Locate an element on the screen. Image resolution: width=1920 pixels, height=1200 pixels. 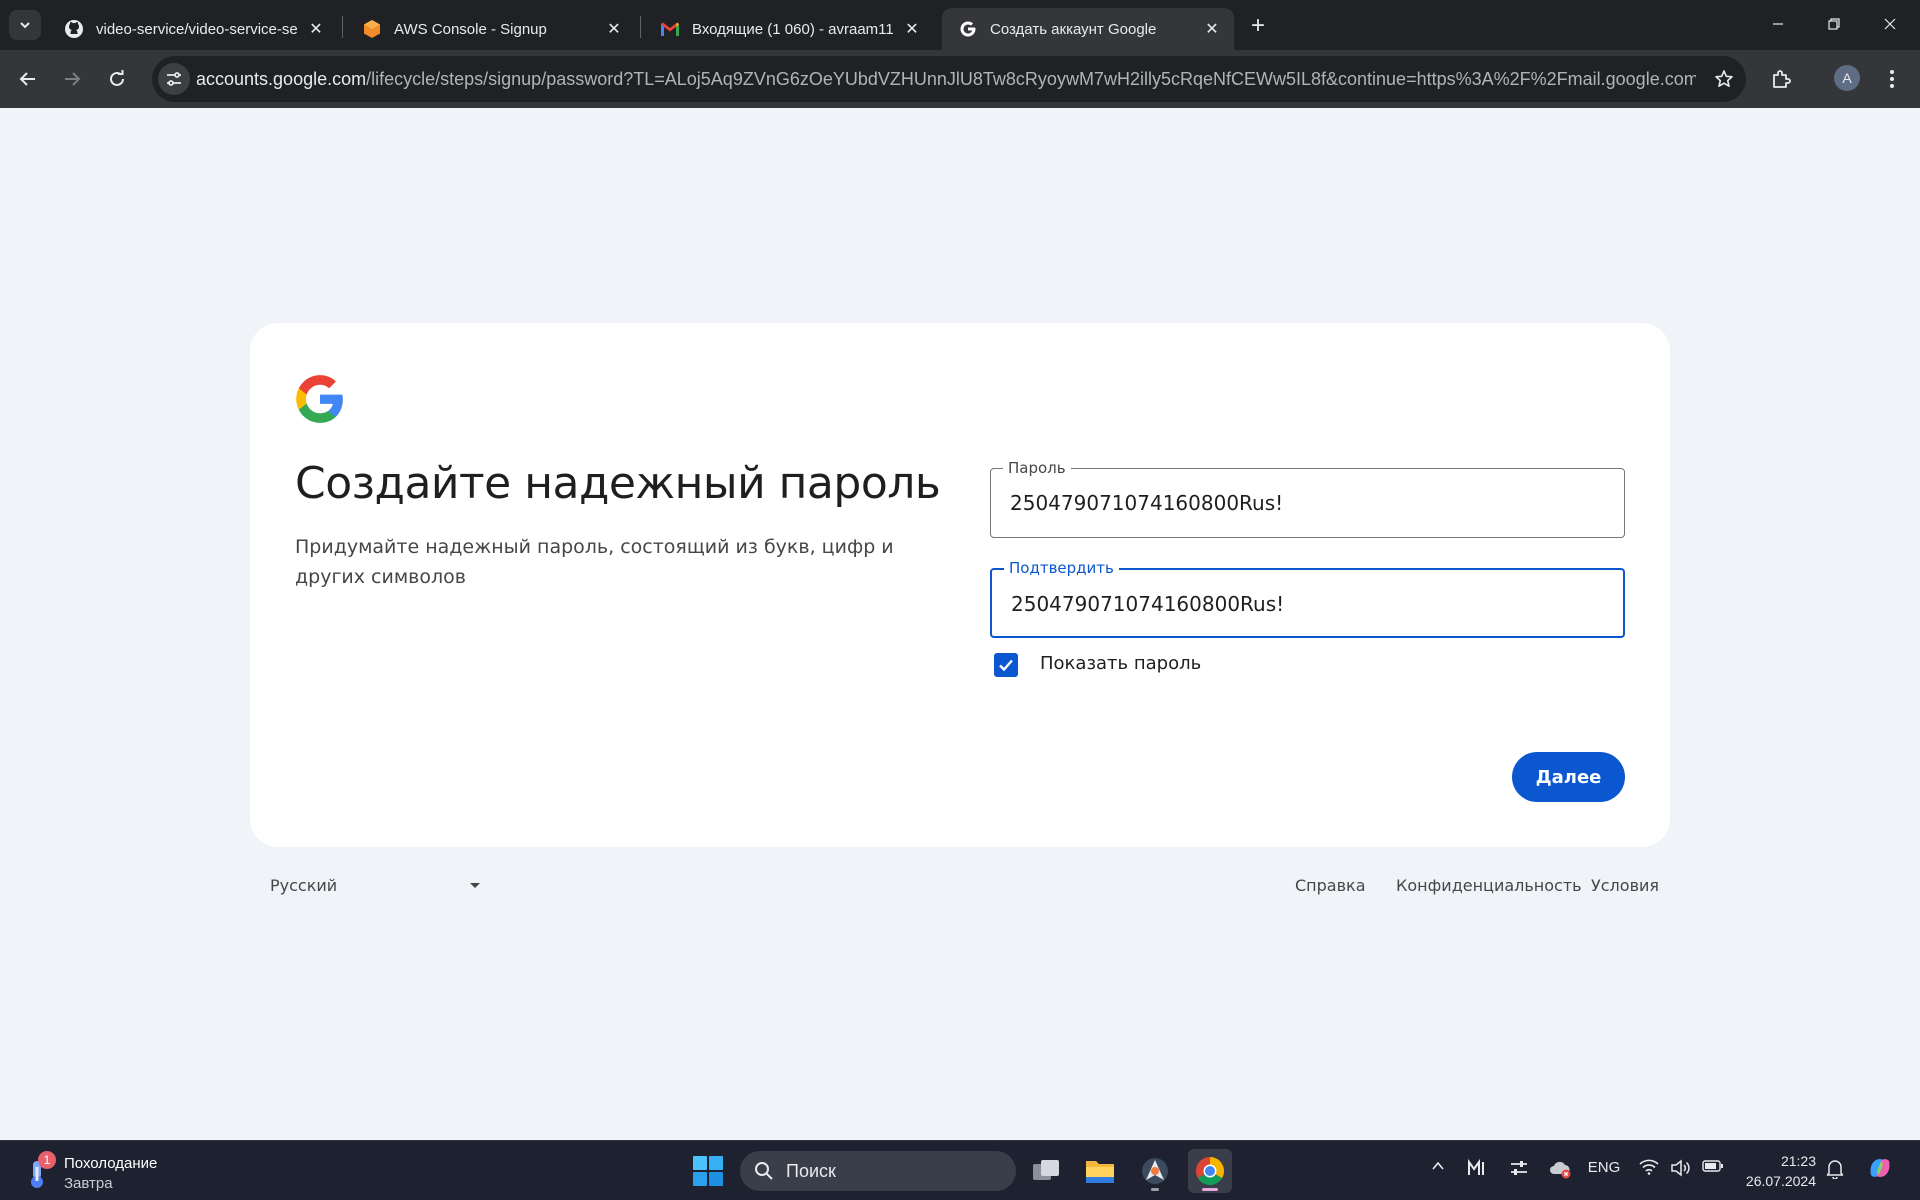
help-link: Справка is located at coordinates (1330, 885).